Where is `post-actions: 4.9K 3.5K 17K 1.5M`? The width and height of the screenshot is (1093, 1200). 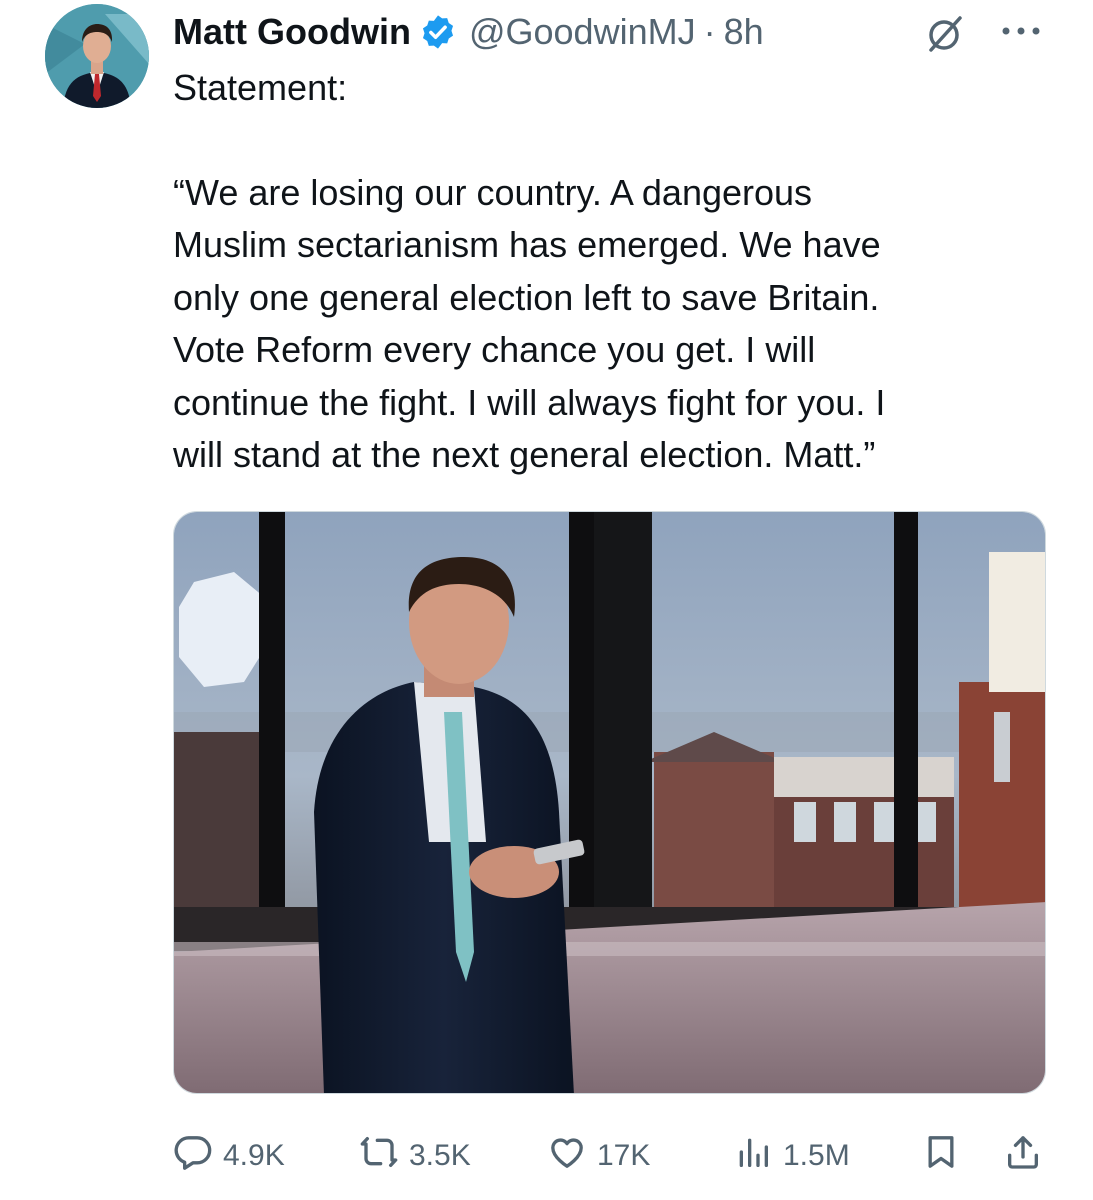
post-actions: 4.9K 3.5K 17K 1.5M is located at coordinates (613, 1156).